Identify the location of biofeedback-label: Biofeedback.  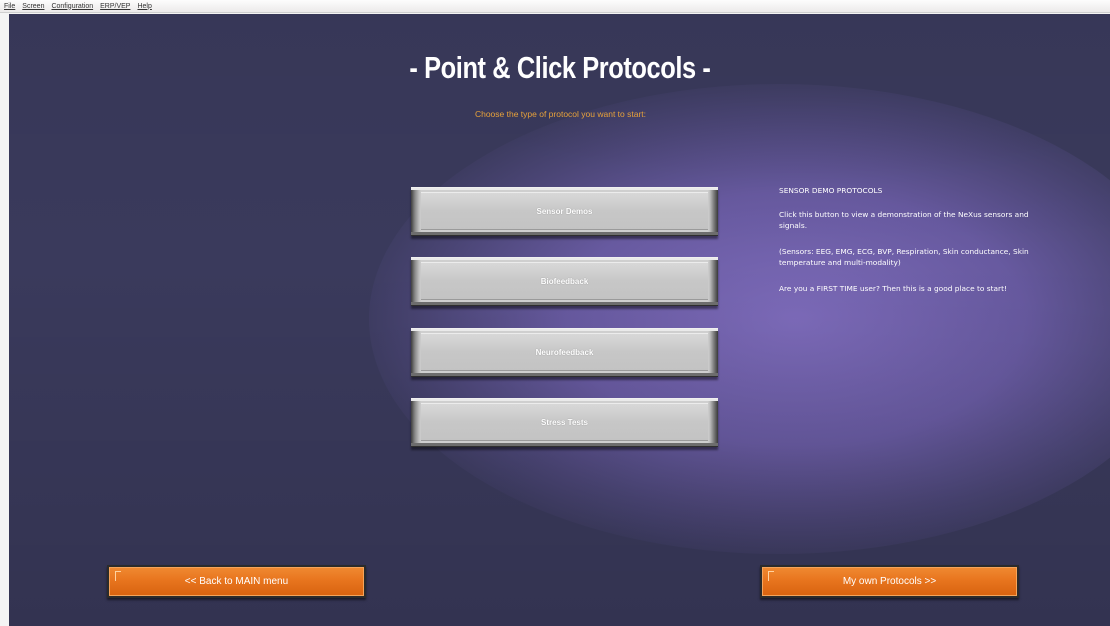
(564, 281).